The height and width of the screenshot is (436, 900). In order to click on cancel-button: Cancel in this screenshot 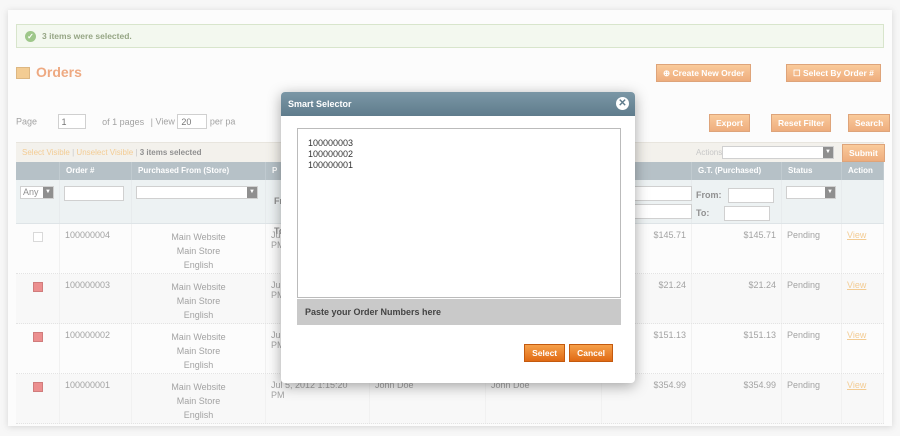, I will do `click(591, 353)`.